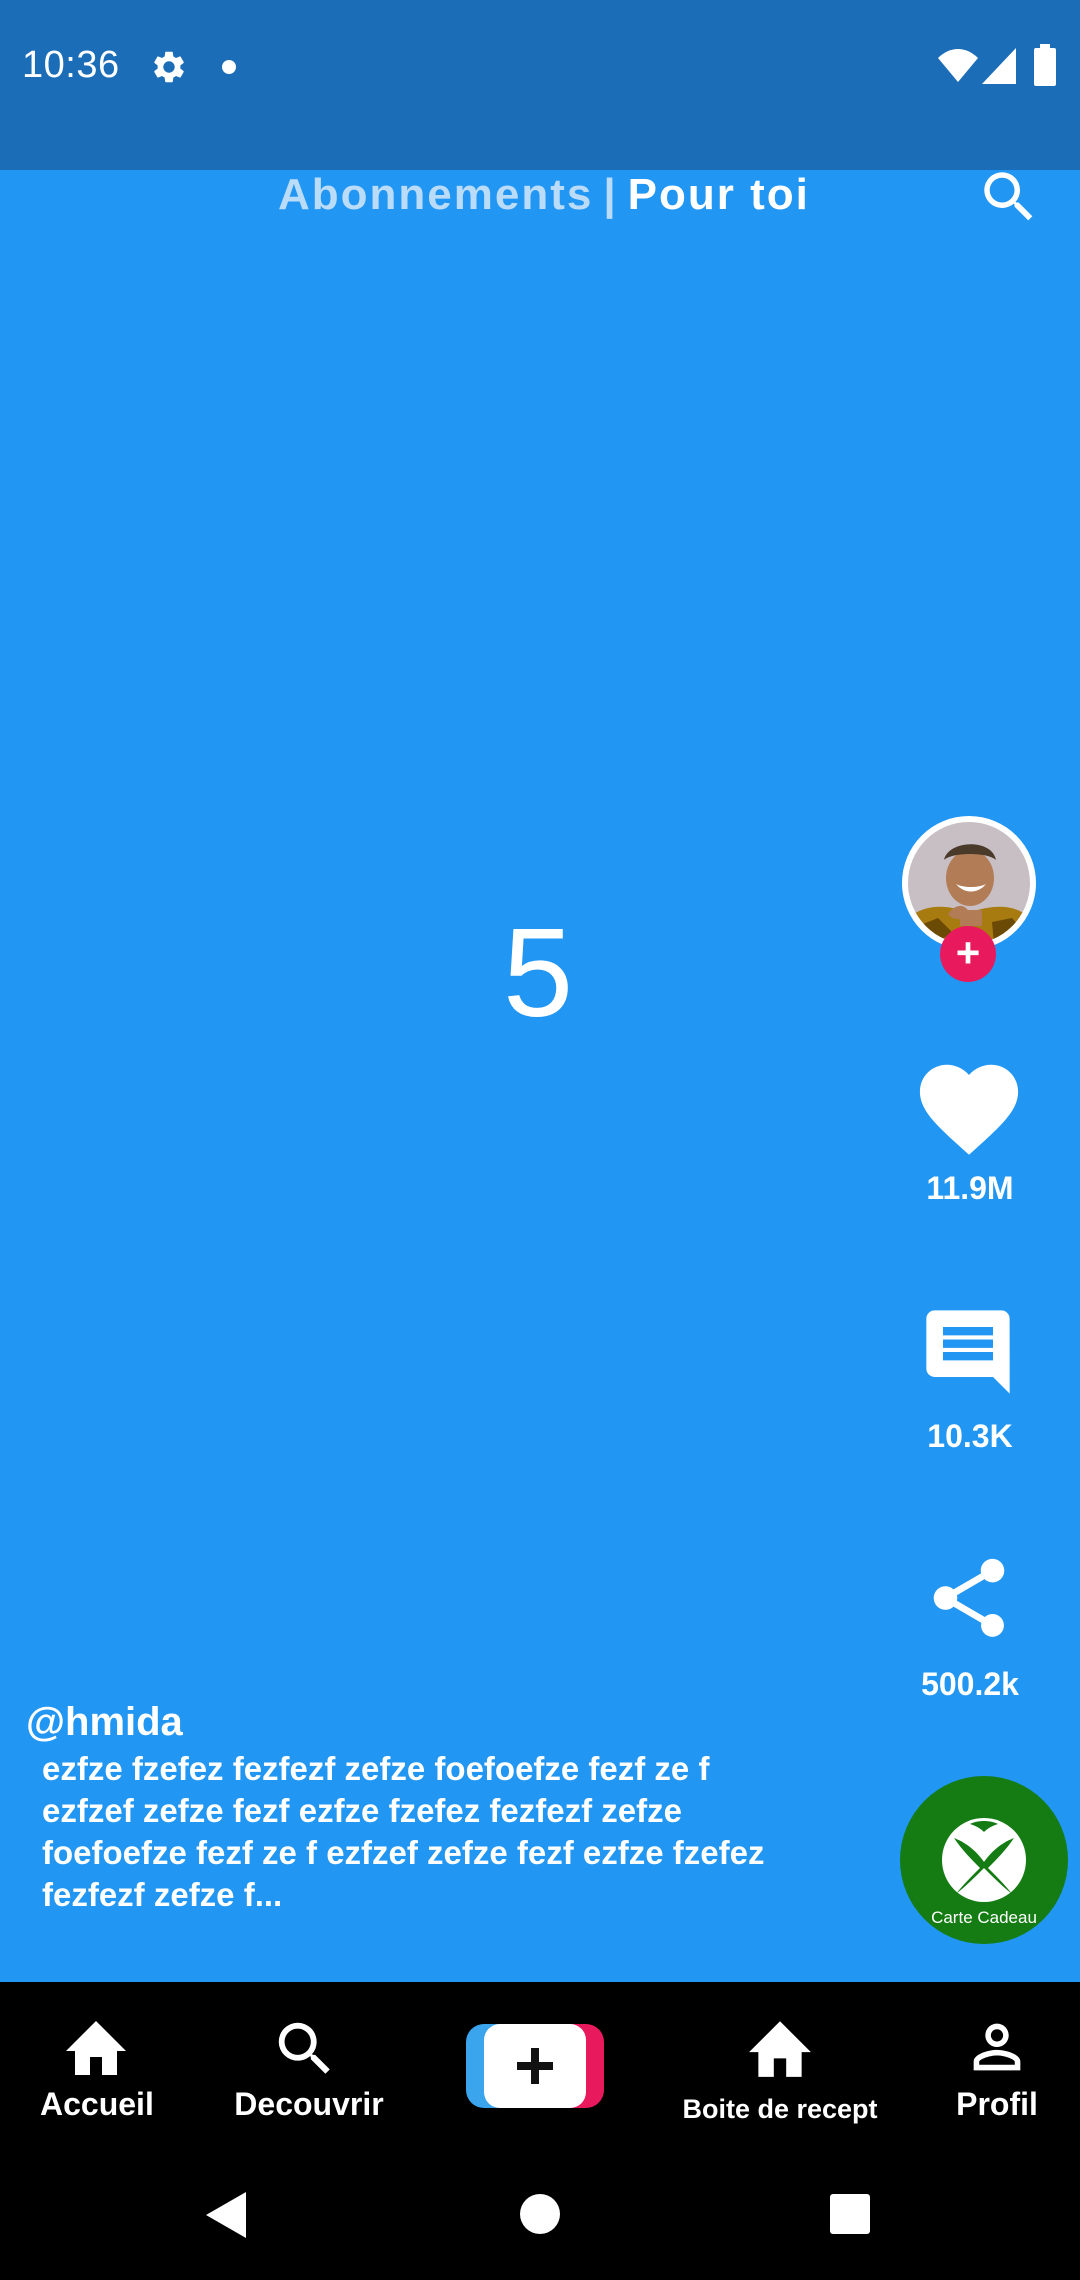  What do you see at coordinates (435, 194) in the screenshot?
I see `tab-following: Abonnements` at bounding box center [435, 194].